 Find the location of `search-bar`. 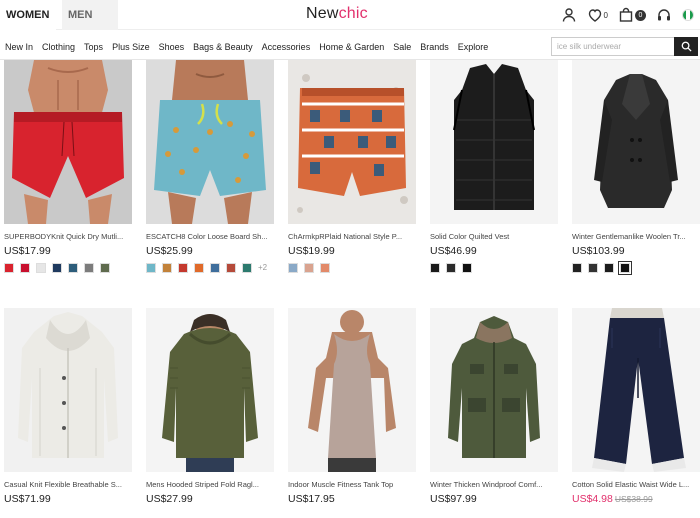

search-bar is located at coordinates (624, 46).